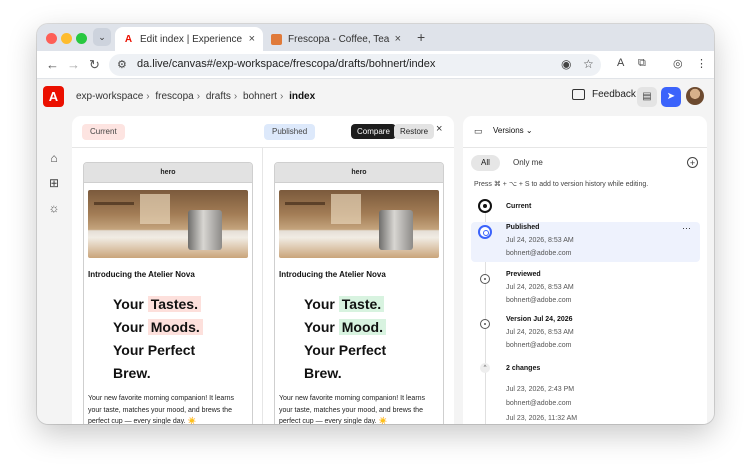 This screenshot has height=470, width=750. Describe the element at coordinates (359, 224) in the screenshot. I see `hero-image` at that location.